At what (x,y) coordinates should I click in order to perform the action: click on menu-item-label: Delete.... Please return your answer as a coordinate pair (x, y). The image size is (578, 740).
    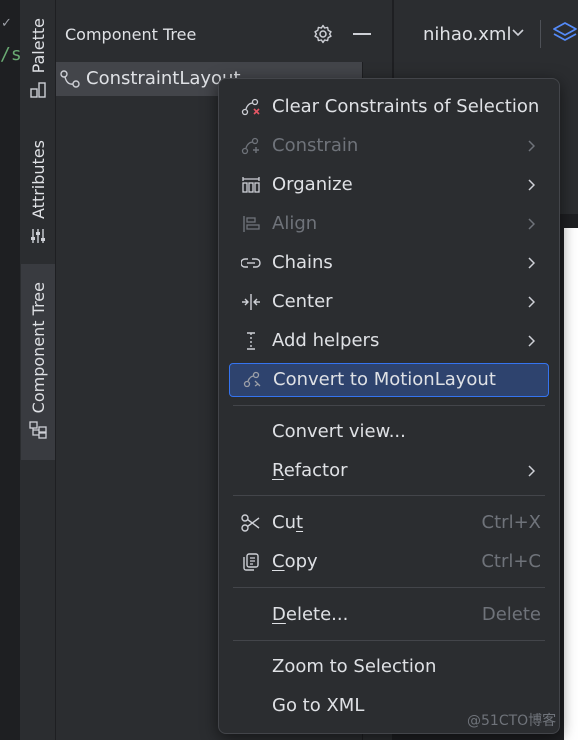
    Looking at the image, I should click on (310, 614).